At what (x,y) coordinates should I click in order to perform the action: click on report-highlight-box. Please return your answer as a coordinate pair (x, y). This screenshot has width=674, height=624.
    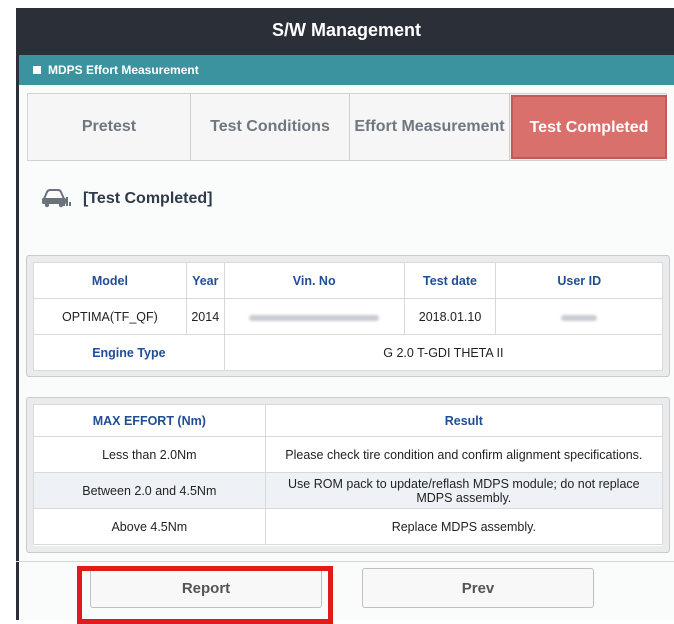
    Looking at the image, I should click on (205, 595).